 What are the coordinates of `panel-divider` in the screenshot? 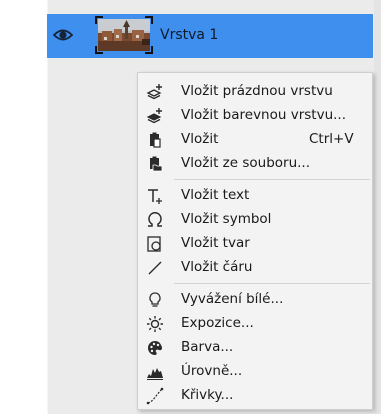 It's located at (47, 207).